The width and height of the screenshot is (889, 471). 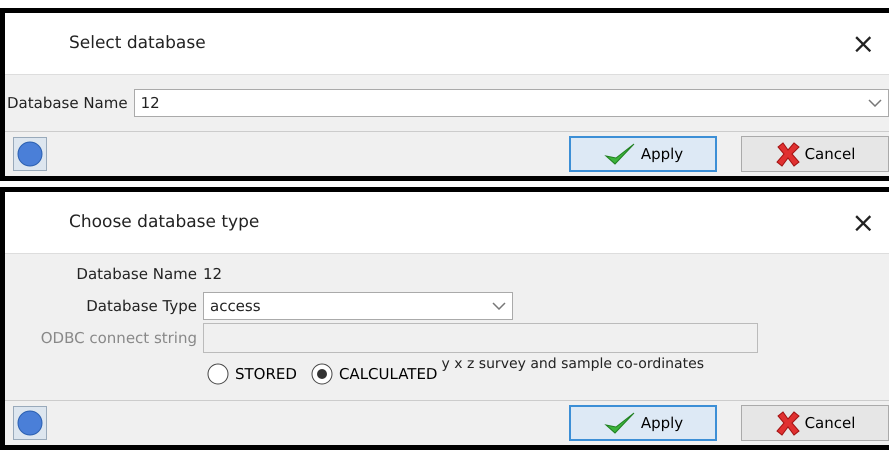 What do you see at coordinates (358, 306) in the screenshot?
I see `dropdown-field: access` at bounding box center [358, 306].